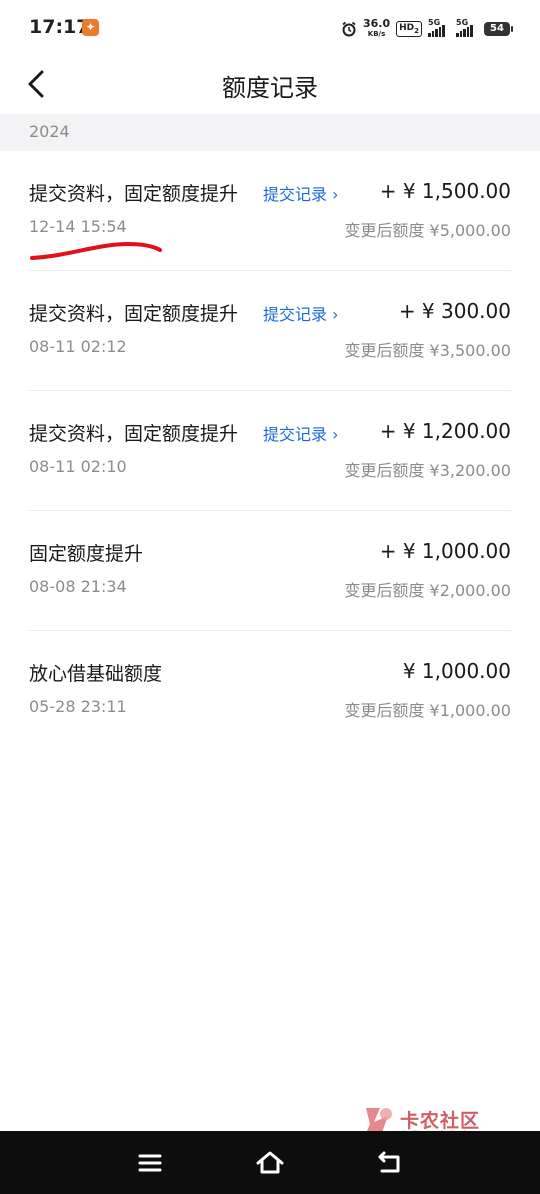 This screenshot has width=540, height=1194. I want to click on record-time: 08-11 02:12, so click(78, 346).